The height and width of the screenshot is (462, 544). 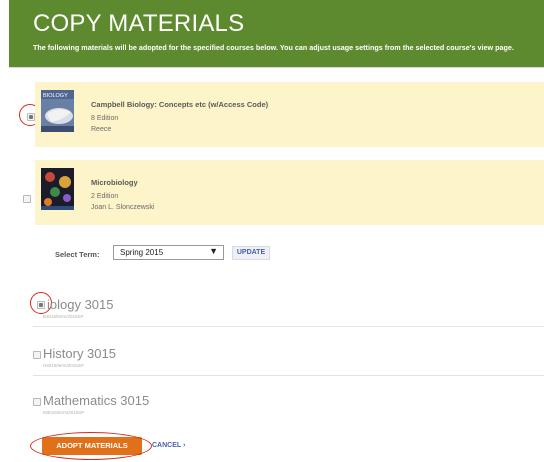 I want to click on course-code: M3015/term/2015SP, so click(x=64, y=412).